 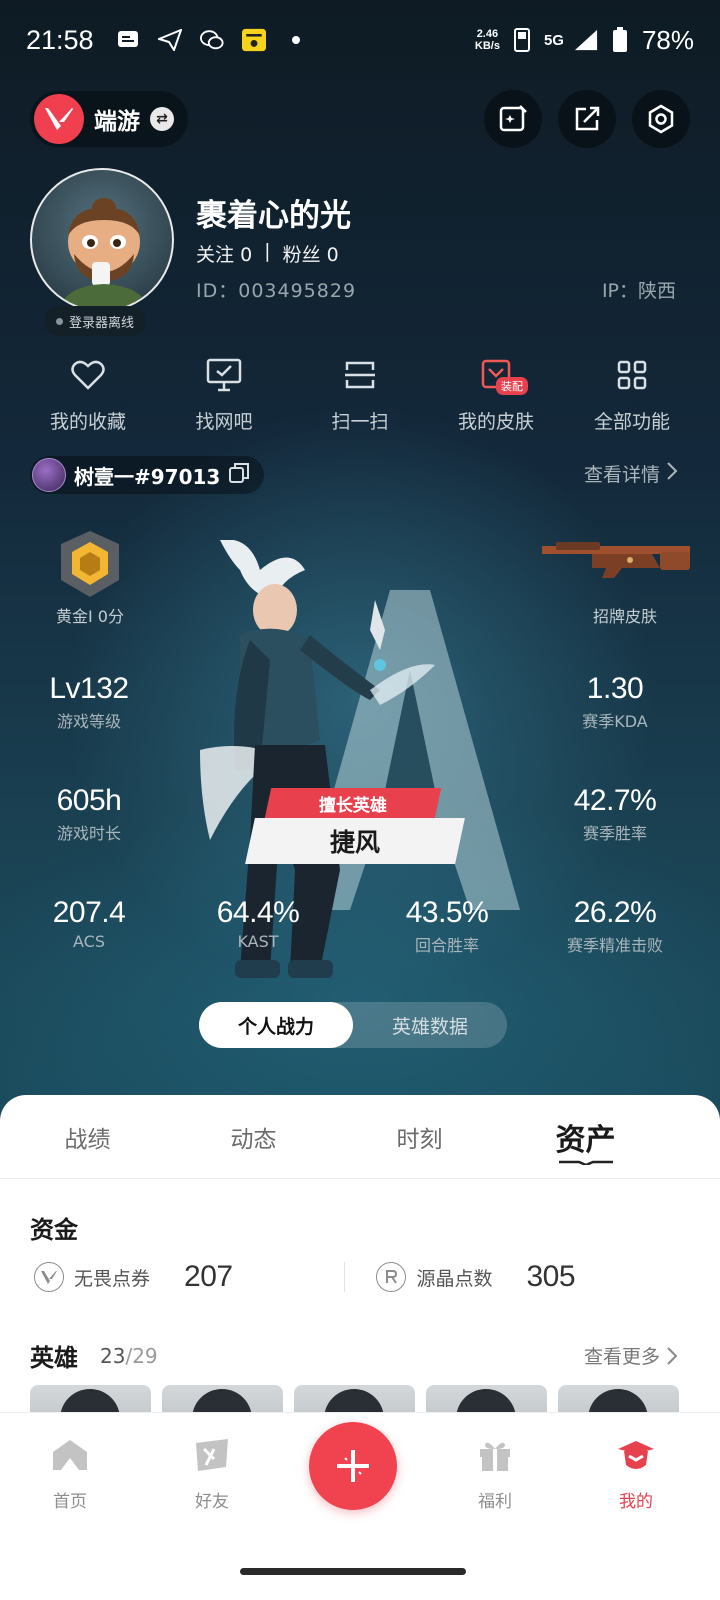 What do you see at coordinates (117, 122) in the screenshot?
I see `game-switcher-label: 端游` at bounding box center [117, 122].